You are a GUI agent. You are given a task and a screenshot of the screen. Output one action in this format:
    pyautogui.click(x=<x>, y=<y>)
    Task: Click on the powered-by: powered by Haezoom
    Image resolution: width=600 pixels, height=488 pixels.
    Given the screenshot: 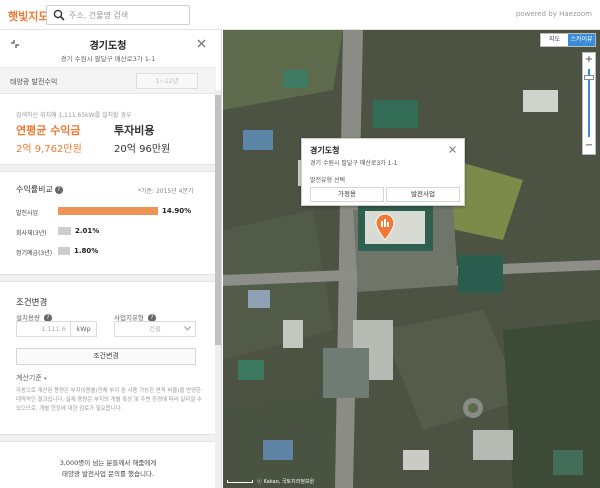 What is the action you would take?
    pyautogui.click(x=553, y=14)
    